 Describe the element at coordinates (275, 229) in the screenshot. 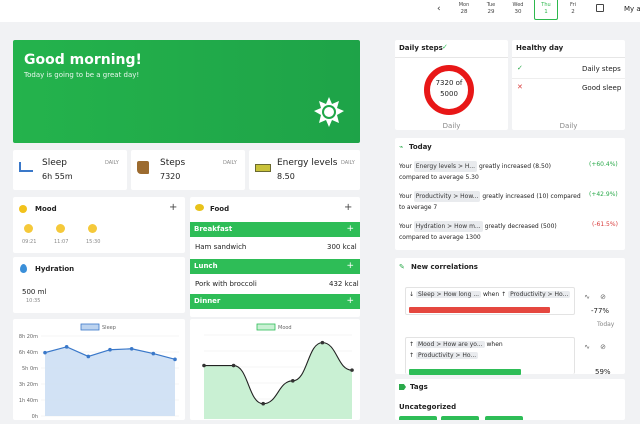

I see `breakfast-section: Breakfast +` at that location.